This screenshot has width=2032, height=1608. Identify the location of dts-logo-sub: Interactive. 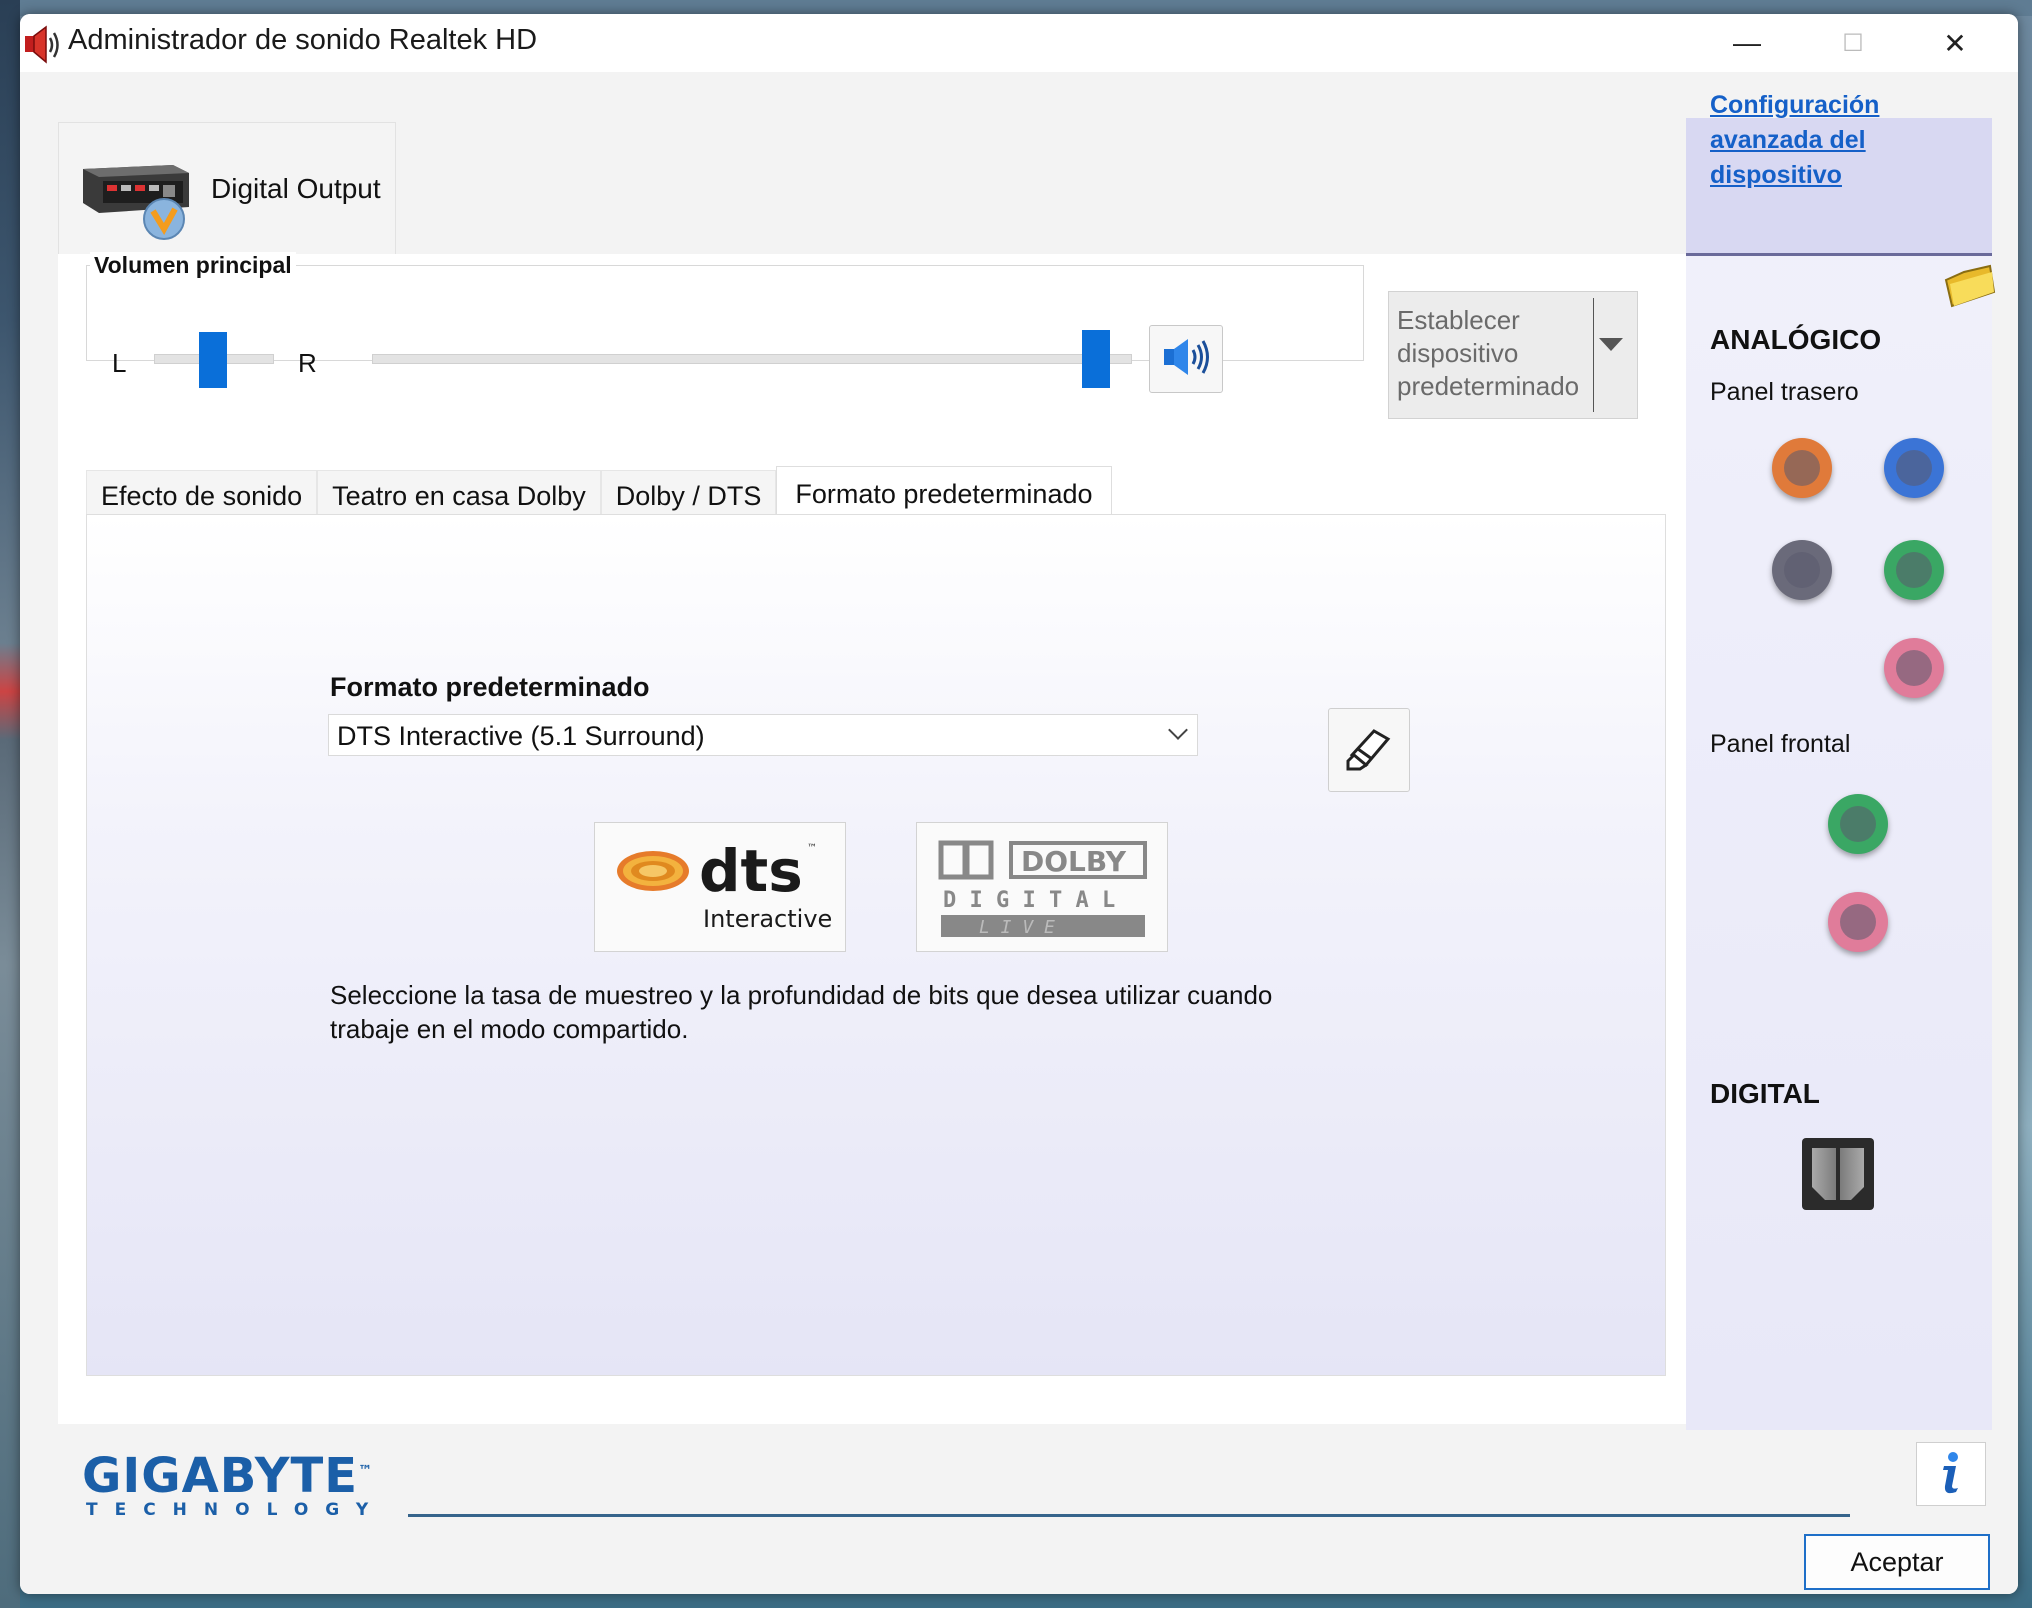
(767, 919).